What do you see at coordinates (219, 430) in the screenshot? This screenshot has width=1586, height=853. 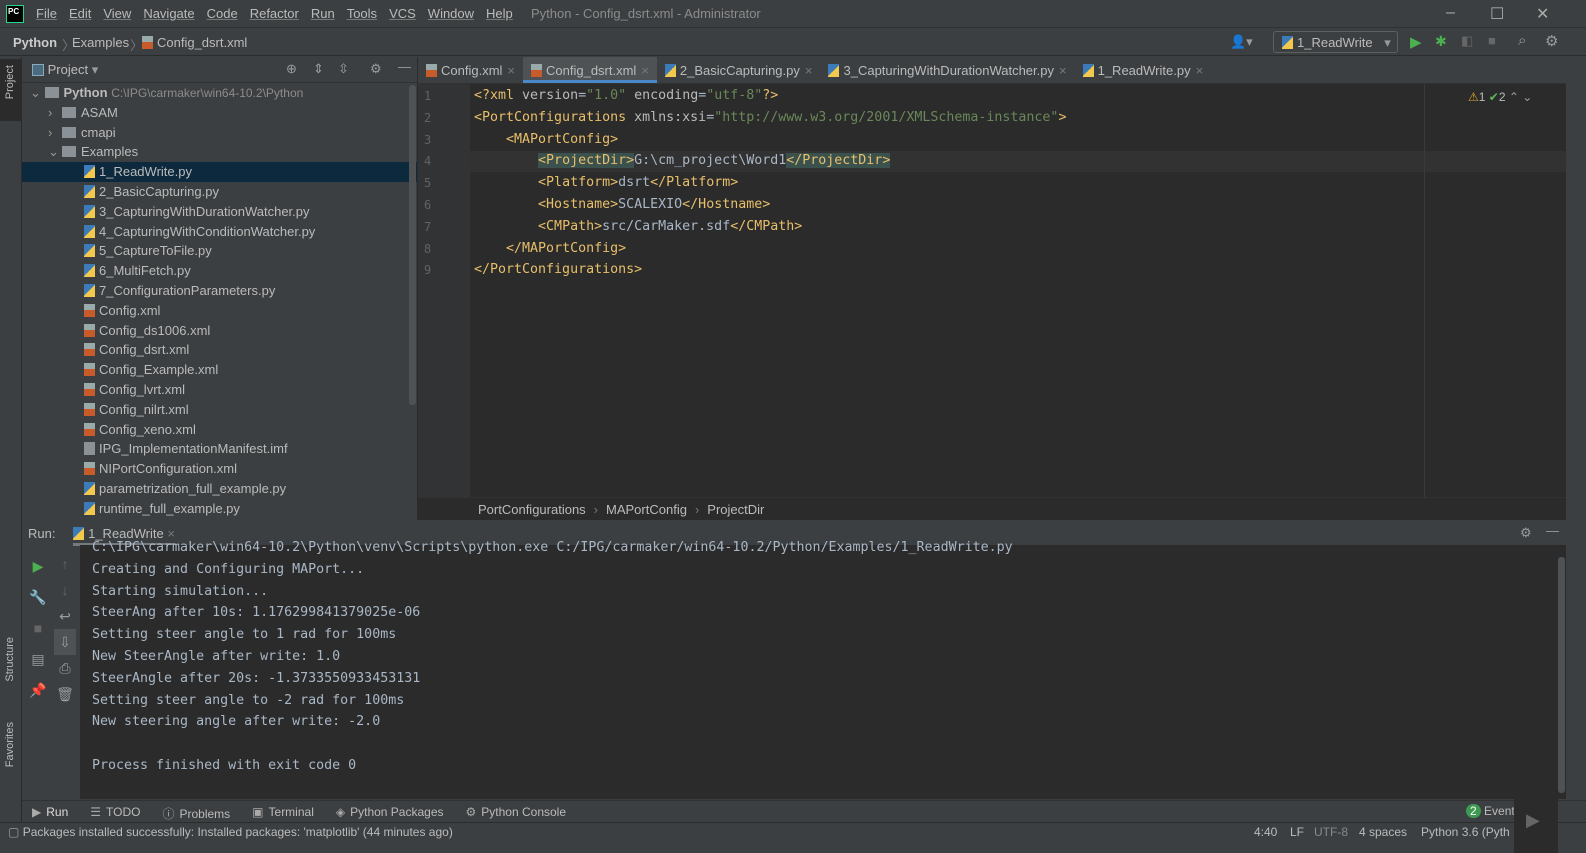 I see `tree-item: Config_xeno.xml` at bounding box center [219, 430].